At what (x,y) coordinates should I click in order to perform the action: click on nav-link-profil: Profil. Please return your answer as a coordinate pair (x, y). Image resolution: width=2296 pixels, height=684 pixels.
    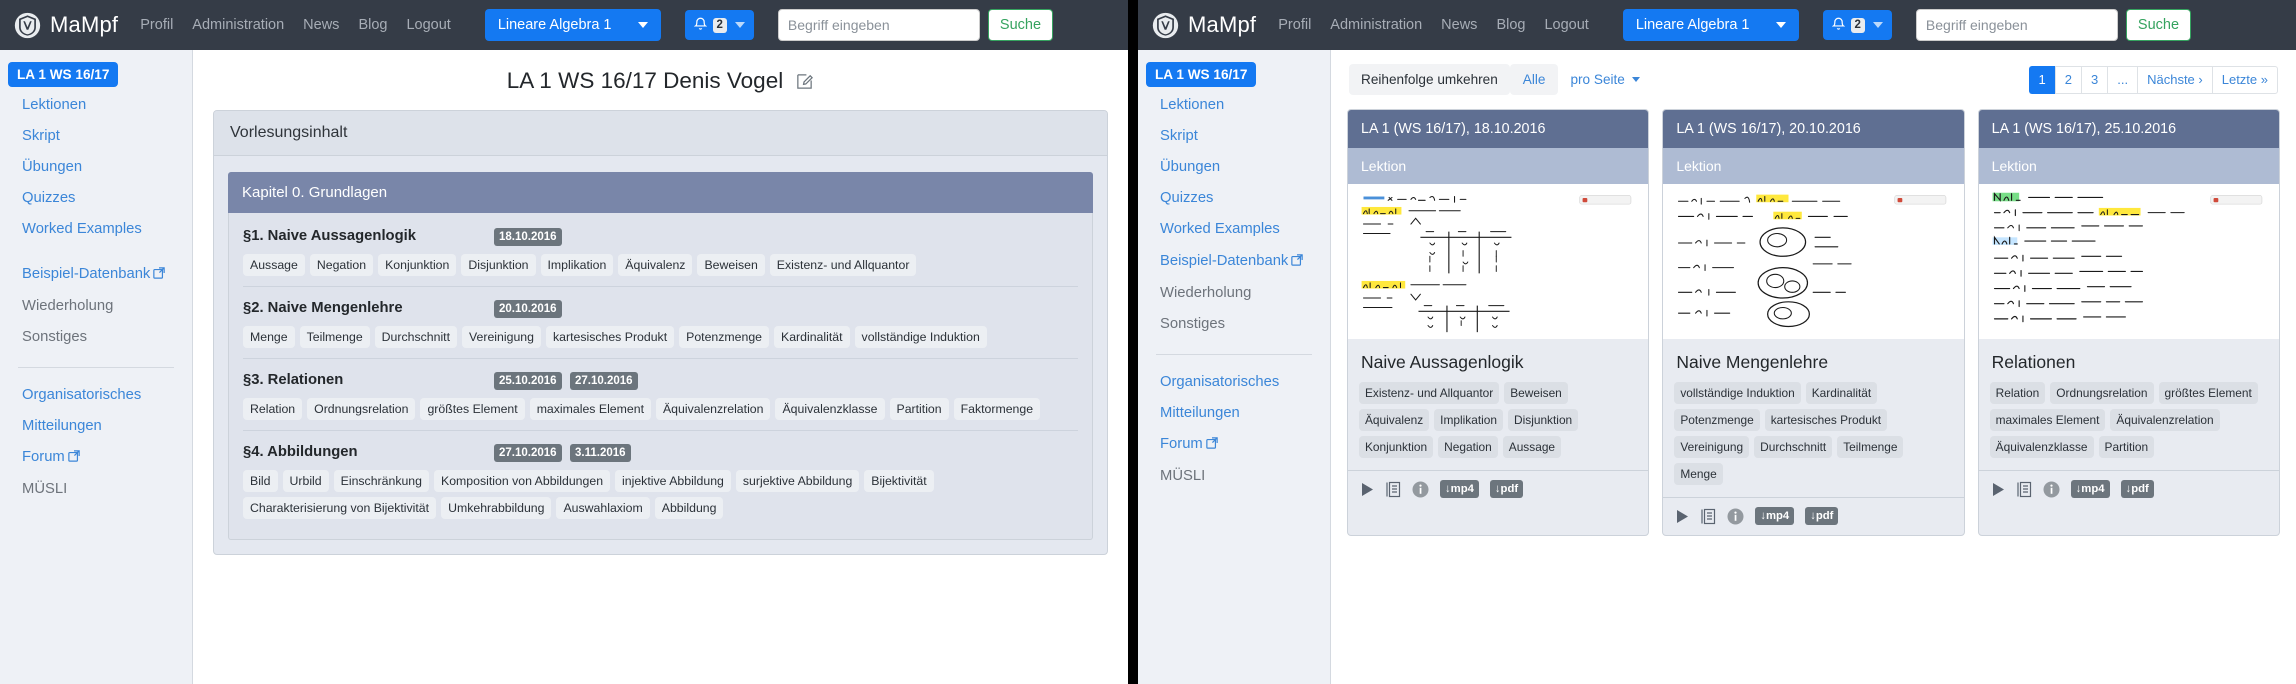
    Looking at the image, I should click on (156, 25).